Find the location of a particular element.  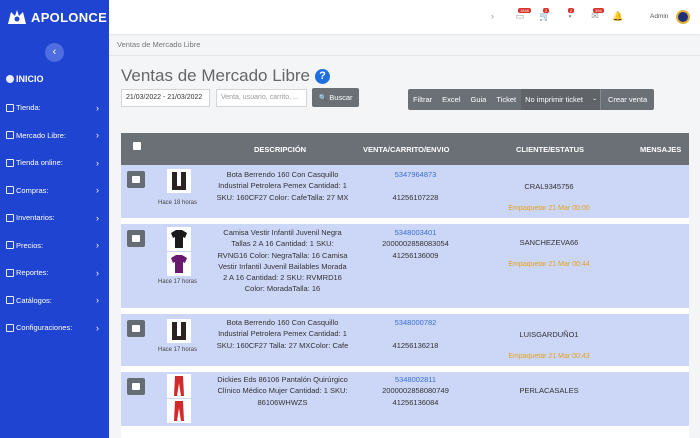

page-title: Ventas de Mercado Libre ? is located at coordinates (226, 76).